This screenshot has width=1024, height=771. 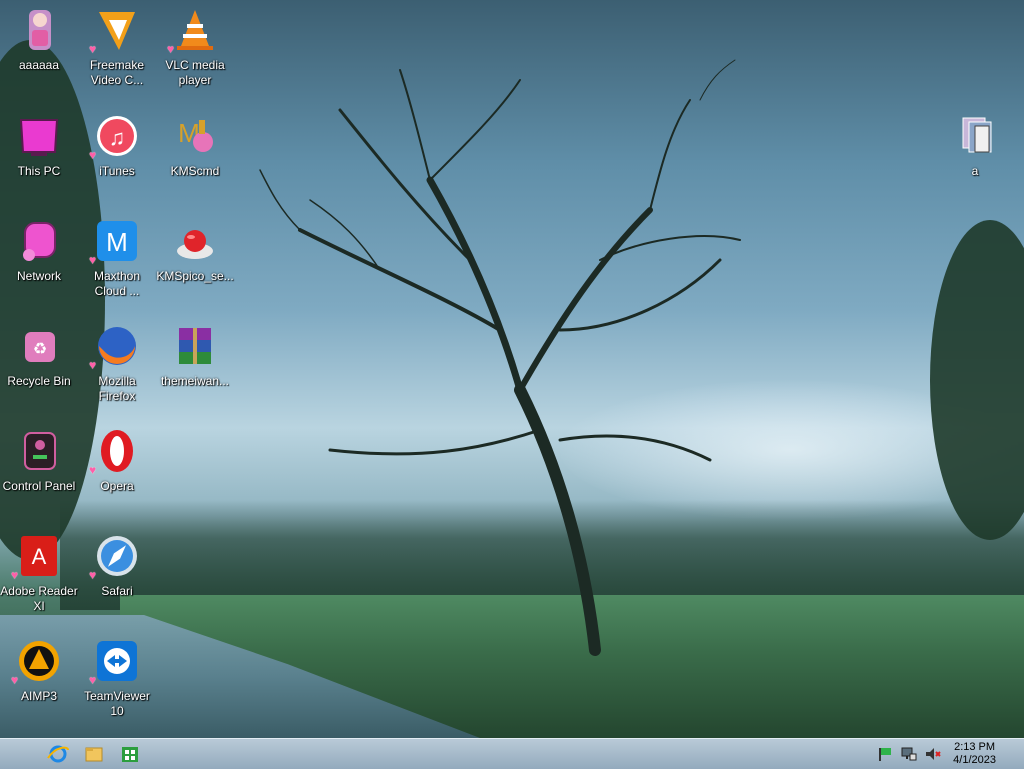 I want to click on adobe-reader-icon: A ♥, so click(x=37, y=557).